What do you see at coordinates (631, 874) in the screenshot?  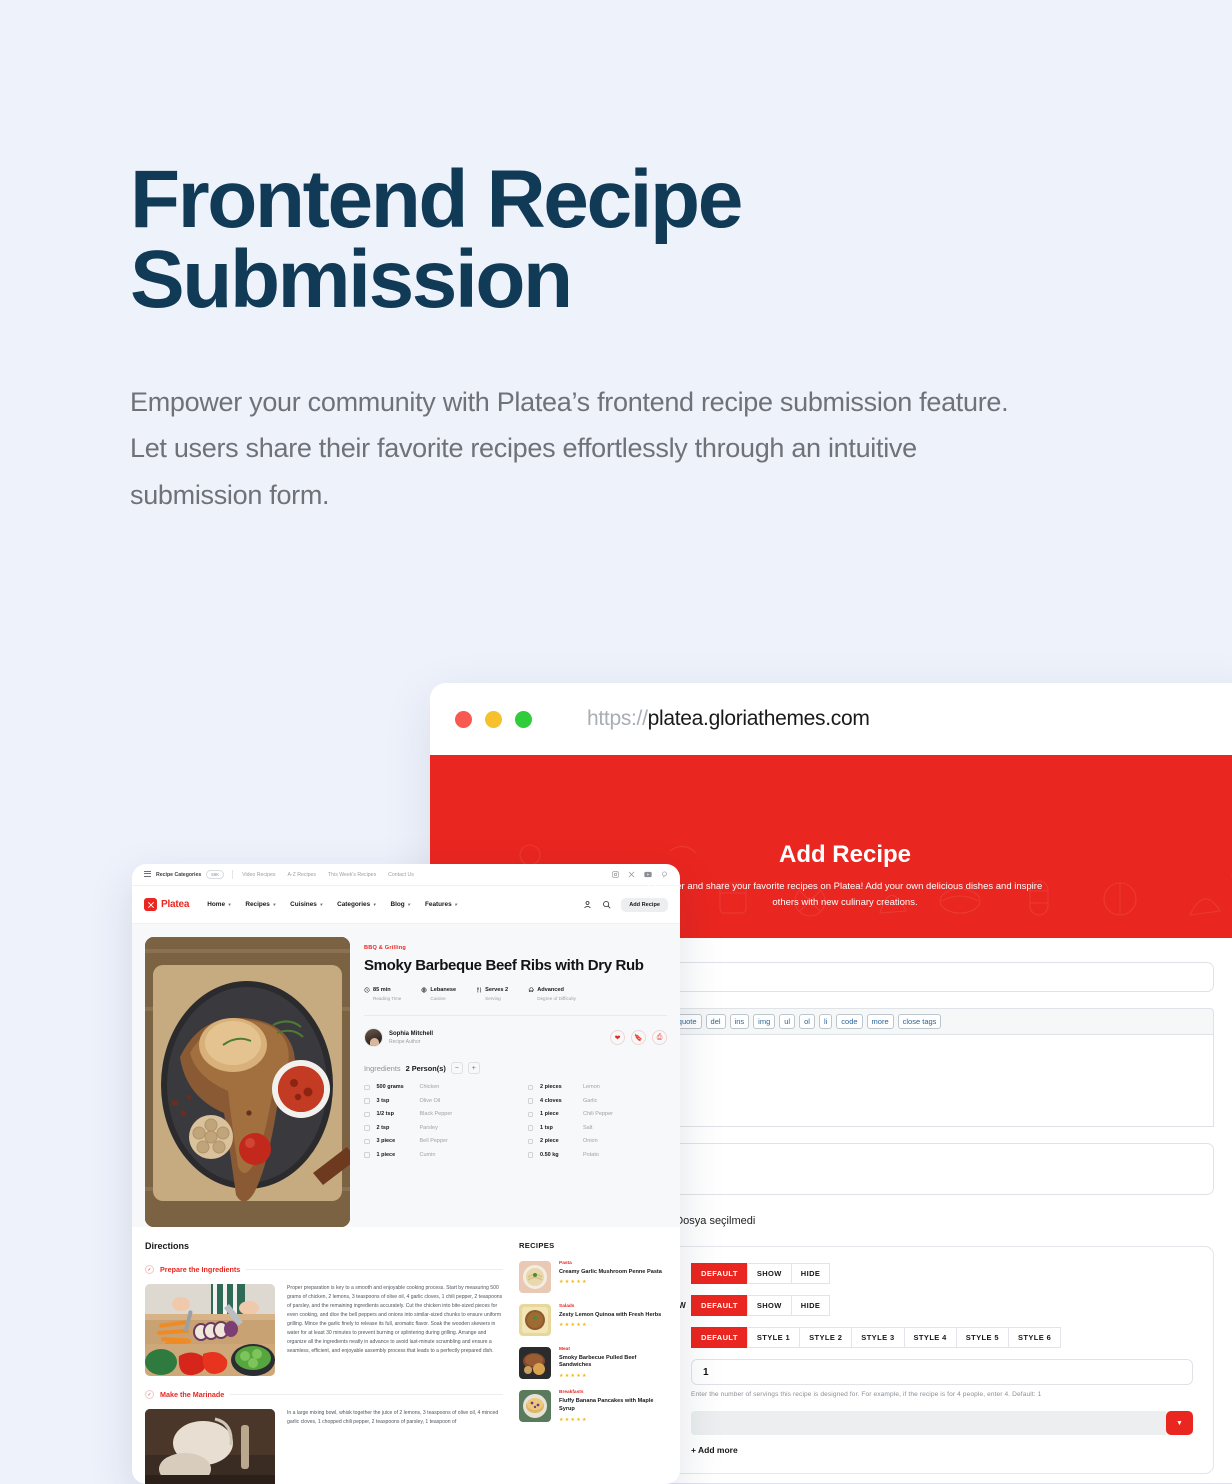 I see `x-icon` at bounding box center [631, 874].